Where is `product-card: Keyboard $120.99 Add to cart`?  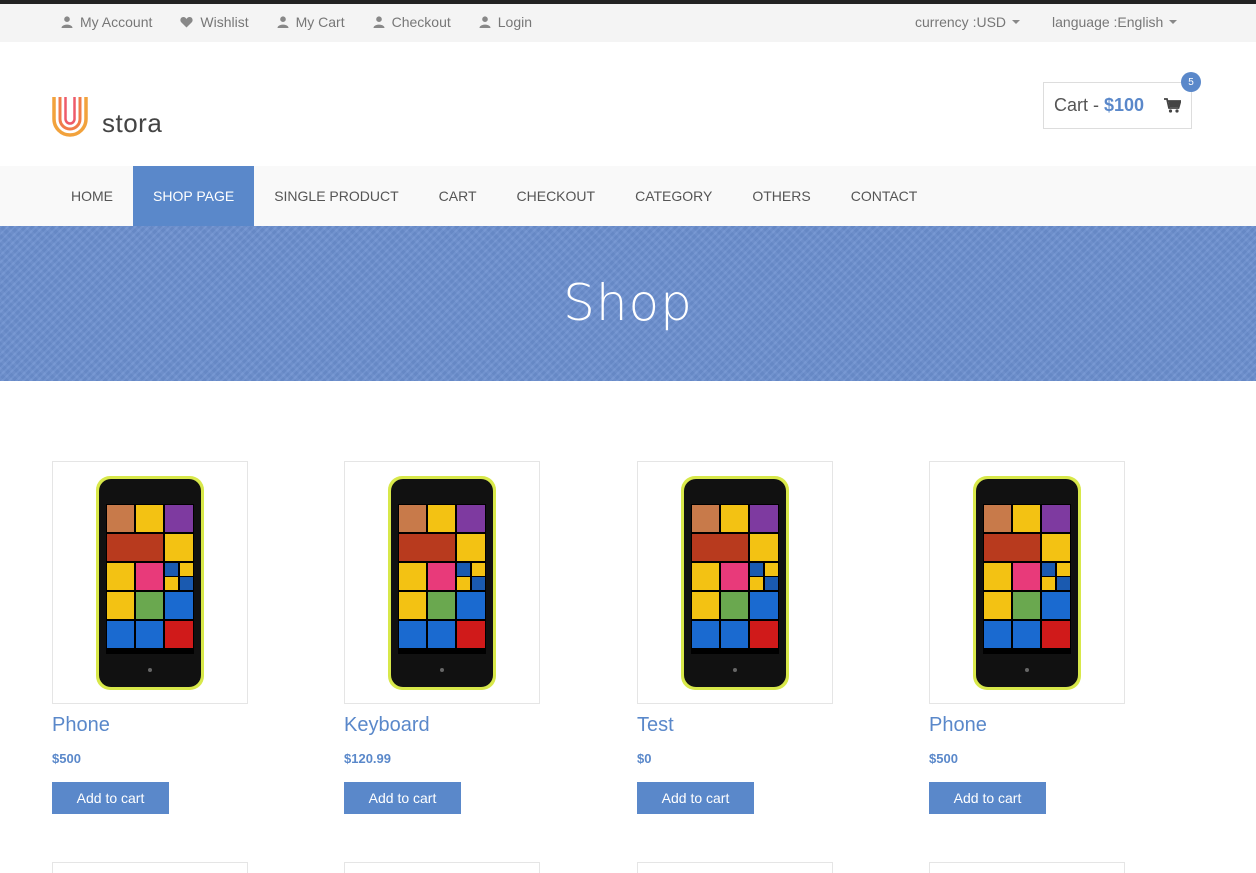 product-card: Keyboard $120.99 Add to cart is located at coordinates (442, 637).